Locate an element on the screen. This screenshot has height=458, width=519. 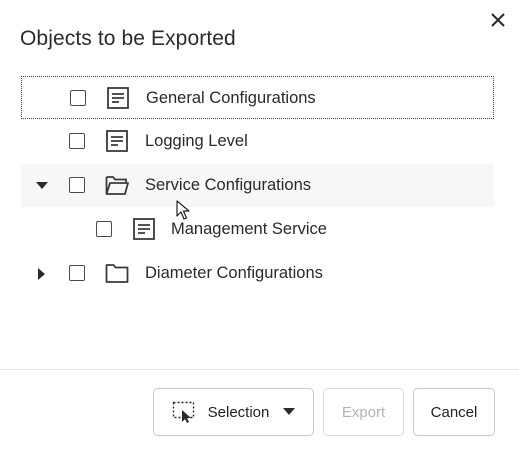
checkbox-logging-level is located at coordinates (77, 141).